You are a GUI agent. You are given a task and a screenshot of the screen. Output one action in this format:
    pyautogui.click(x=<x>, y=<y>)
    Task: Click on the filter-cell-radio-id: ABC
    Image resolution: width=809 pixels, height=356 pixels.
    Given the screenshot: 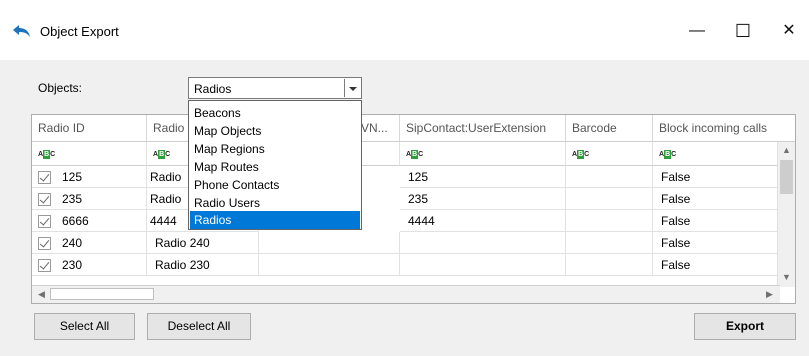 What is the action you would take?
    pyautogui.click(x=89, y=154)
    